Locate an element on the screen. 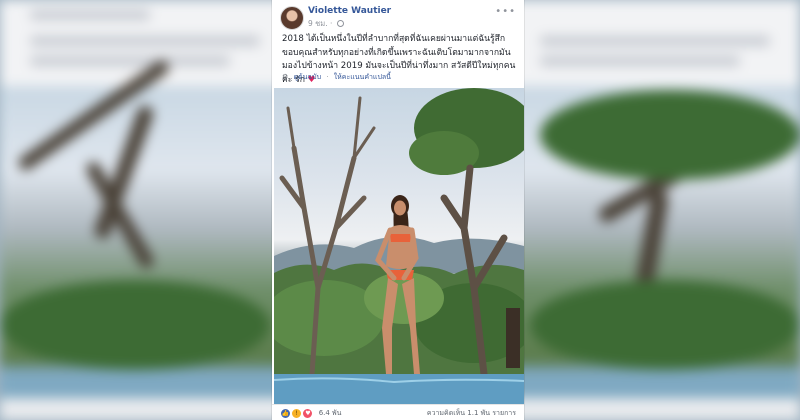  wow-icon: ! is located at coordinates (297, 413).